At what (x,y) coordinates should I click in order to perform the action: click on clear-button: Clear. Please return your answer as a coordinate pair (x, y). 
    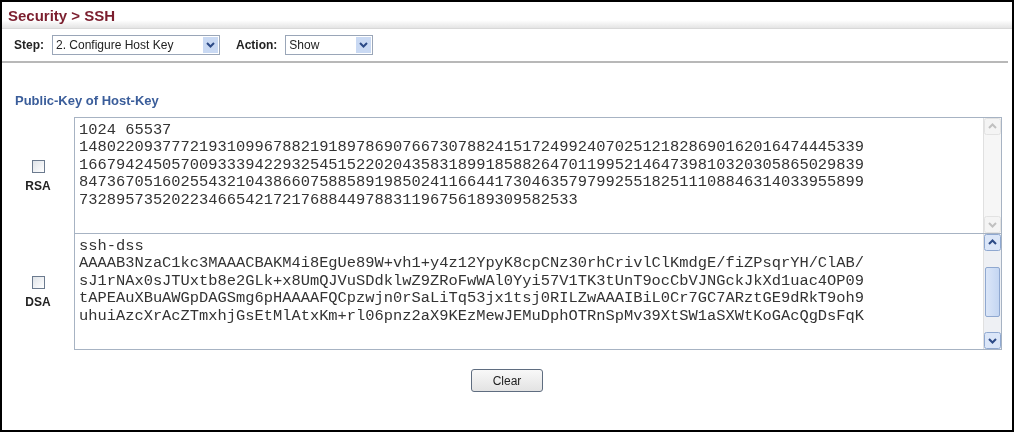
    Looking at the image, I should click on (507, 380).